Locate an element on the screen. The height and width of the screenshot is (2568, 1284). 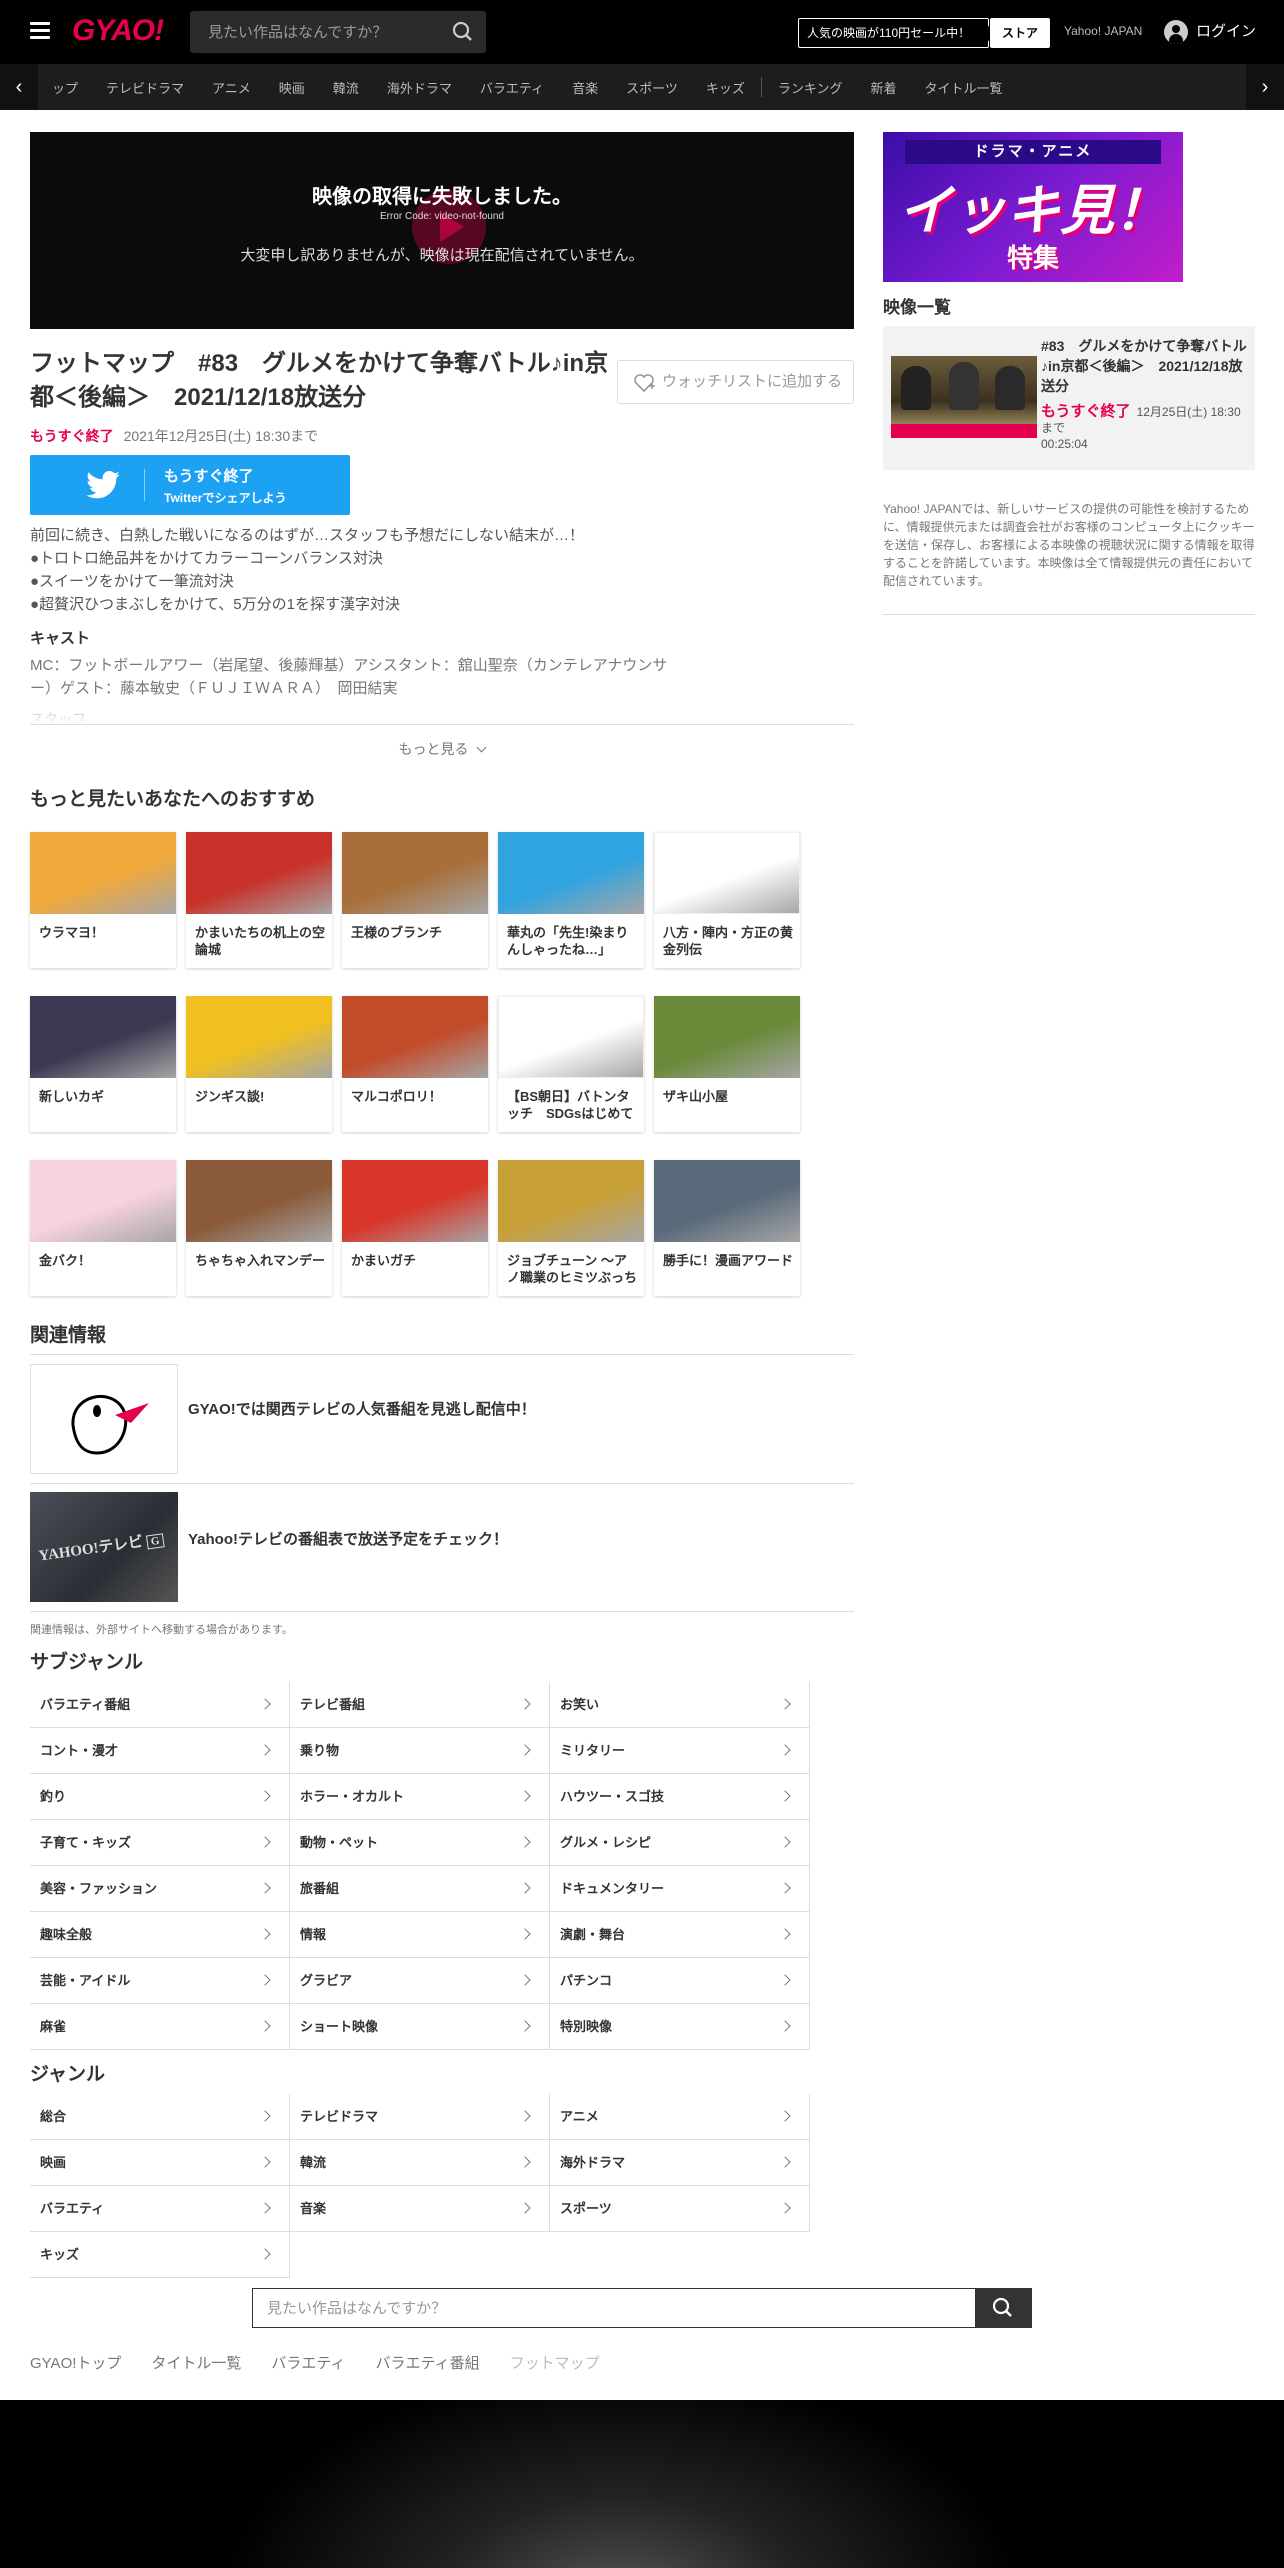
twitter-line1: もうすぐ終了 is located at coordinates (209, 476).